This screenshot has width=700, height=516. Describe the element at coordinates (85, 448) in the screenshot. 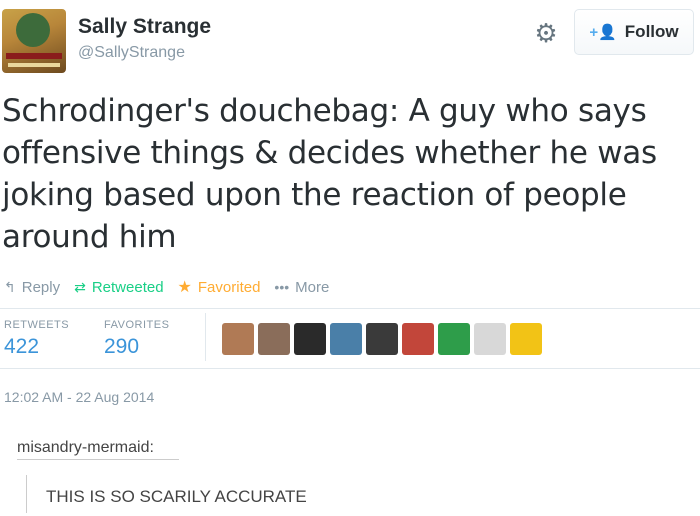

I see `reblog-username: misandry-mermaid:` at that location.